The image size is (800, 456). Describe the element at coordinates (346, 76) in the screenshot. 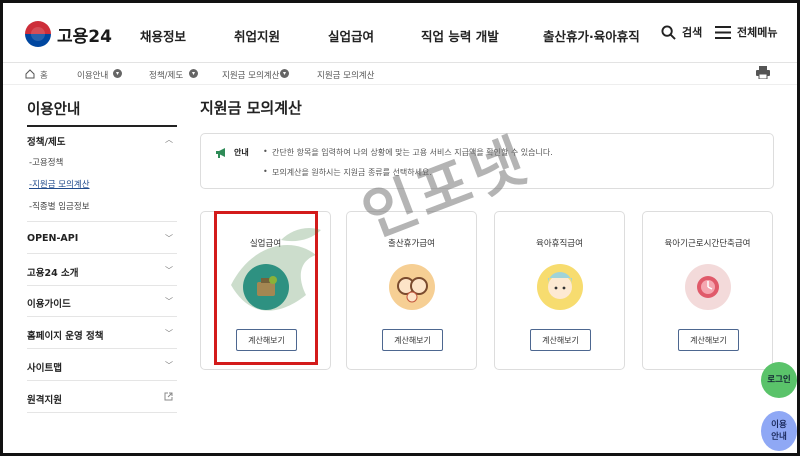

I see `breadcrumb-current: 지원금 모의계산` at that location.